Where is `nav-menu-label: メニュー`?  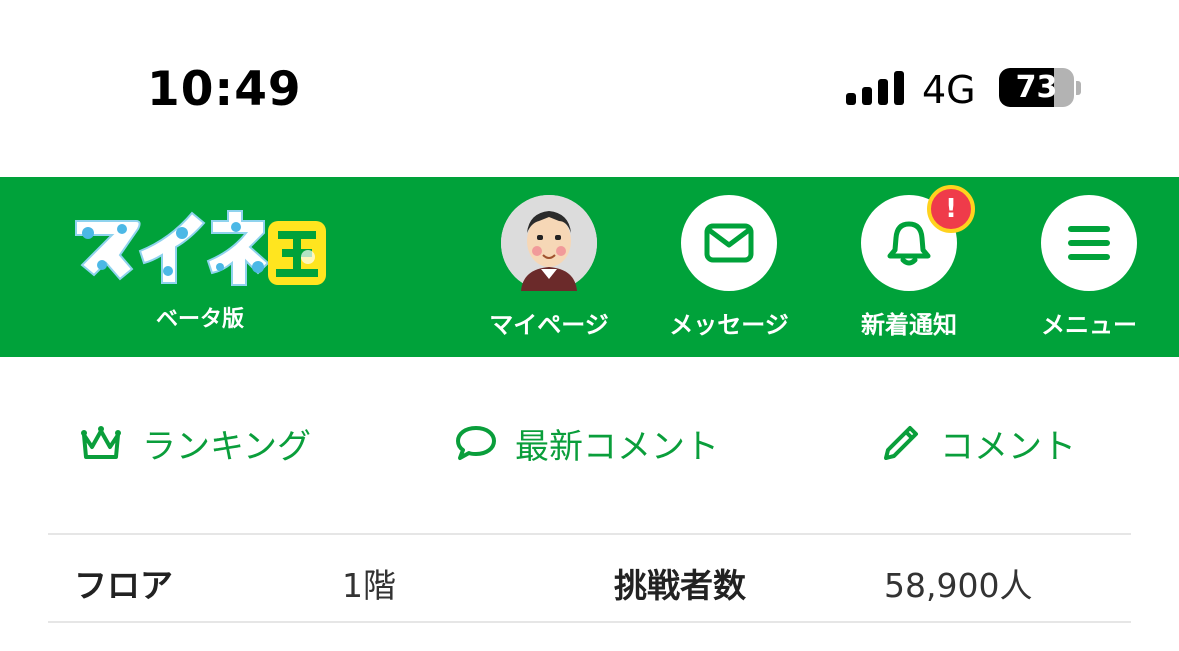 nav-menu-label: メニュー is located at coordinates (1089, 325).